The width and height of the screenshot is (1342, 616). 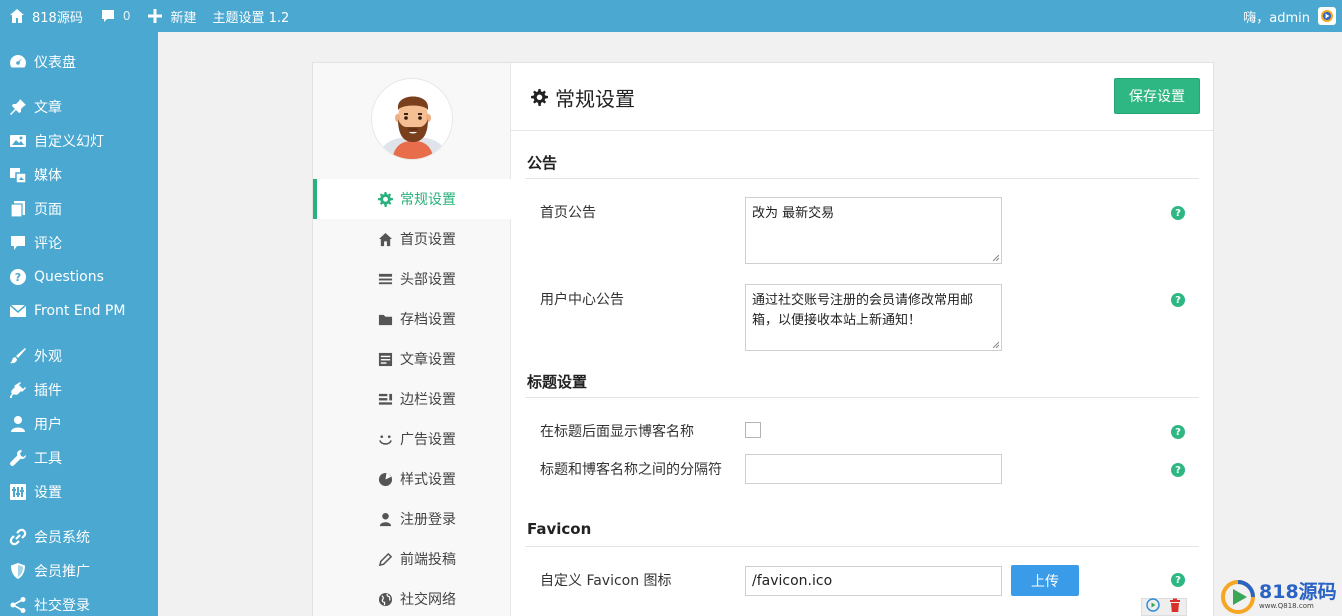 What do you see at coordinates (79, 390) in the screenshot?
I see `sidebar-item-plugins: 插件` at bounding box center [79, 390].